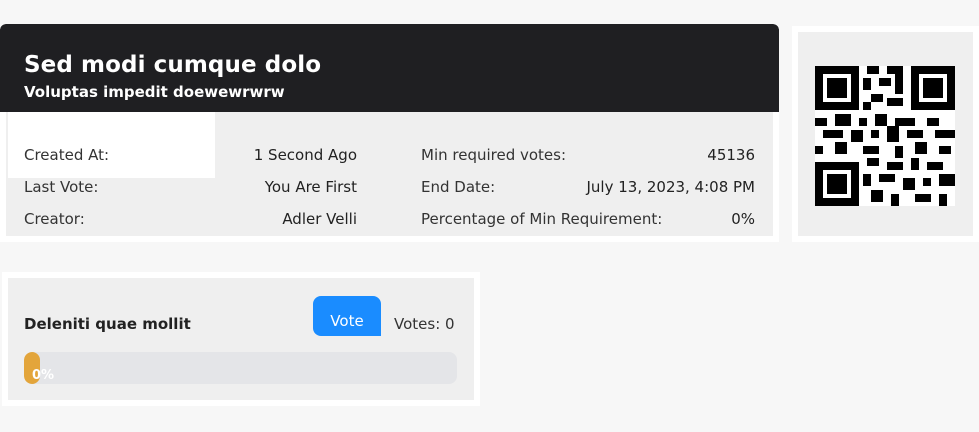 The width and height of the screenshot is (979, 432). I want to click on end-date-label: End Date:, so click(458, 187).